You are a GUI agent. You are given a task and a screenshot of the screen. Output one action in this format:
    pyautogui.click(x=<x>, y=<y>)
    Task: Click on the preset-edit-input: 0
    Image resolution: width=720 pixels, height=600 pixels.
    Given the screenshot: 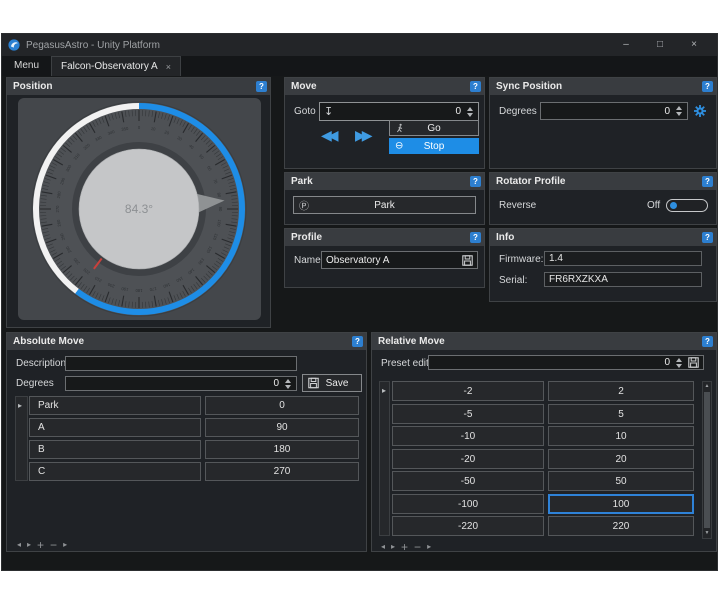 What is the action you would take?
    pyautogui.click(x=566, y=362)
    